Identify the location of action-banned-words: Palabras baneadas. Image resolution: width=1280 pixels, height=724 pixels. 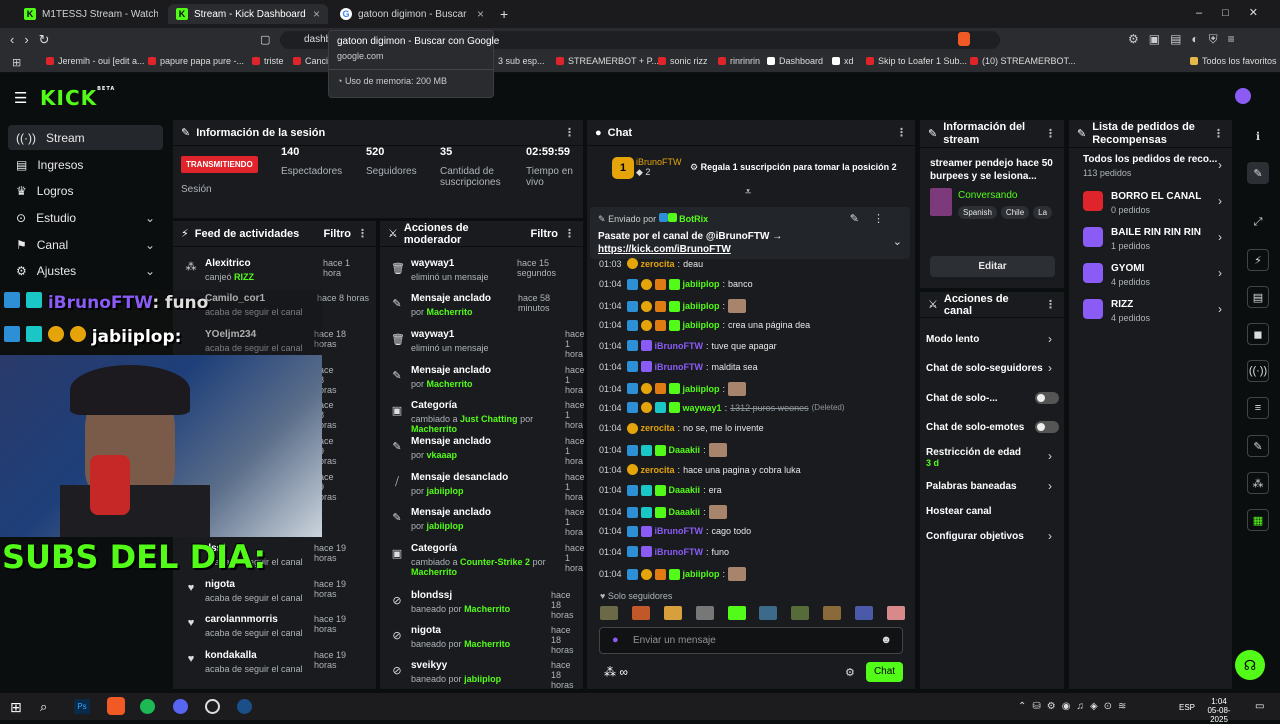
(971, 486).